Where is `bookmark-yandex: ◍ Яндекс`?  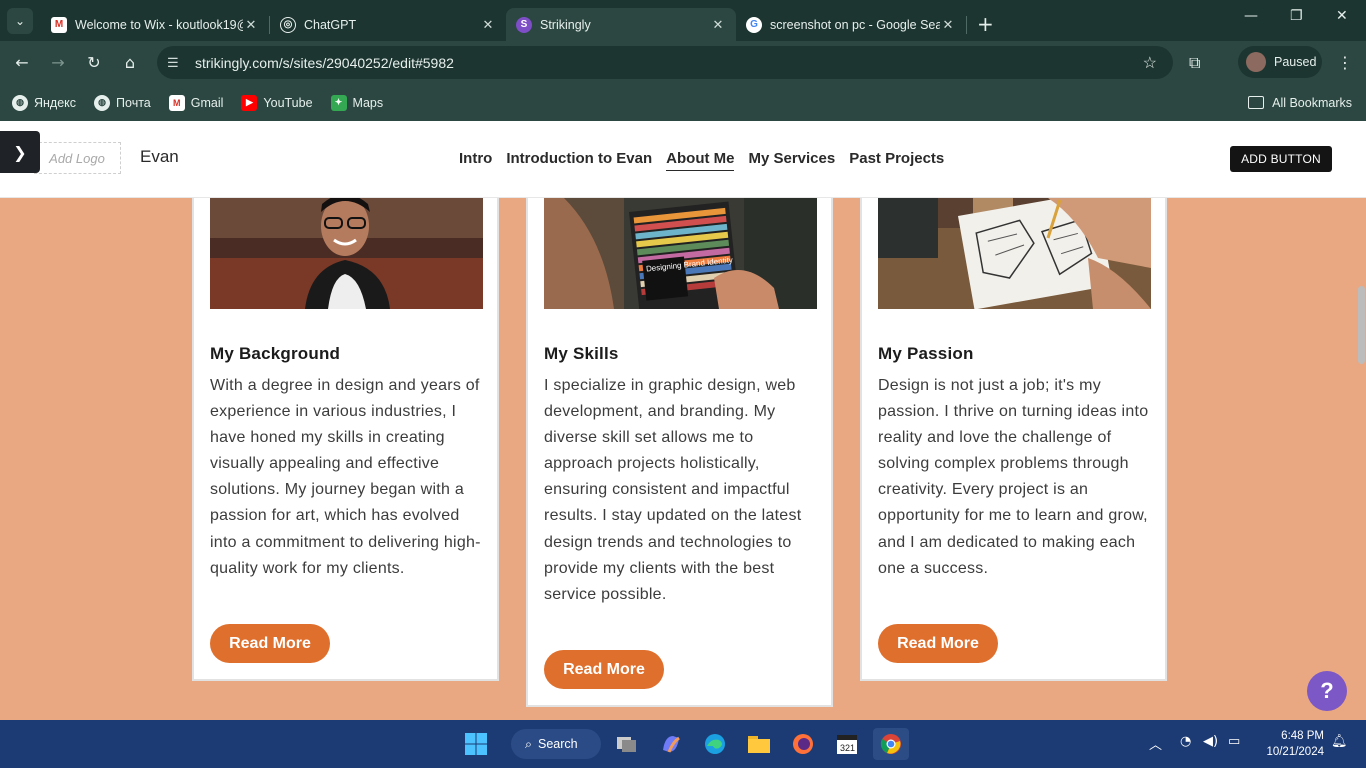 bookmark-yandex: ◍ Яндекс is located at coordinates (44, 102).